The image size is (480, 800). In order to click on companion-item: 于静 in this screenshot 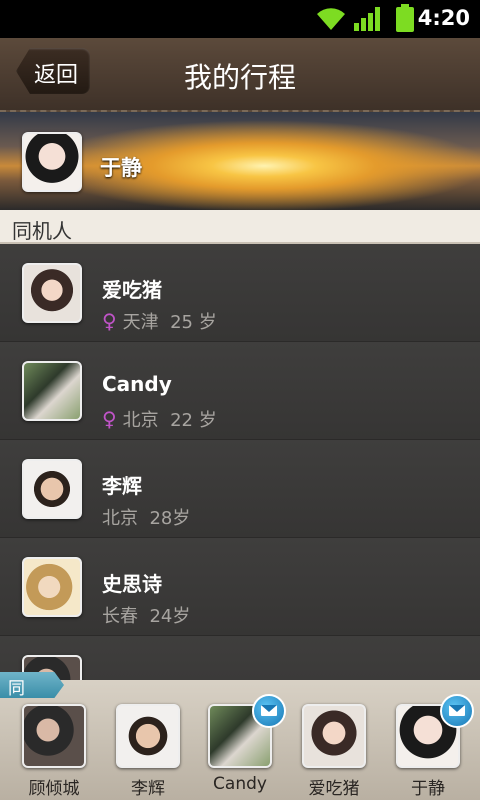, I will do `click(435, 746)`.